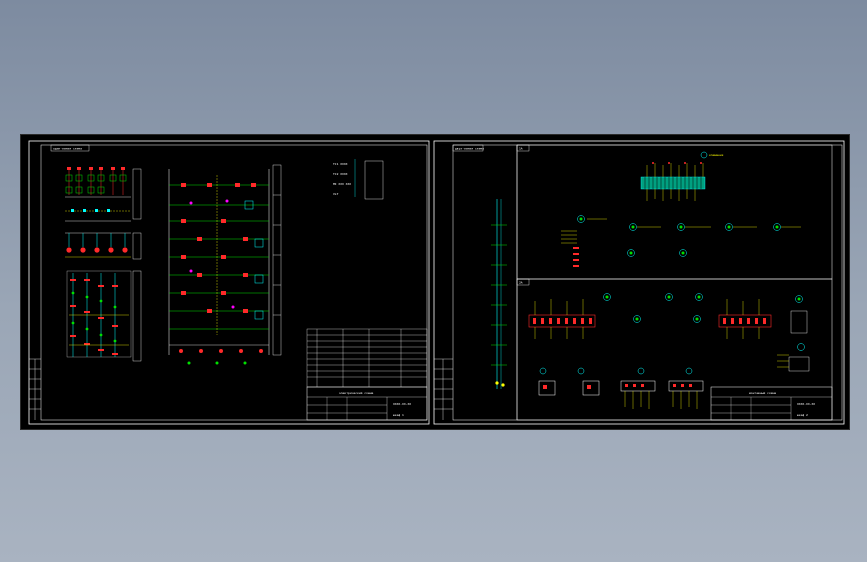 Image resolution: width=867 pixels, height=562 pixels. I want to click on breaker-group-top, so click(98, 194).